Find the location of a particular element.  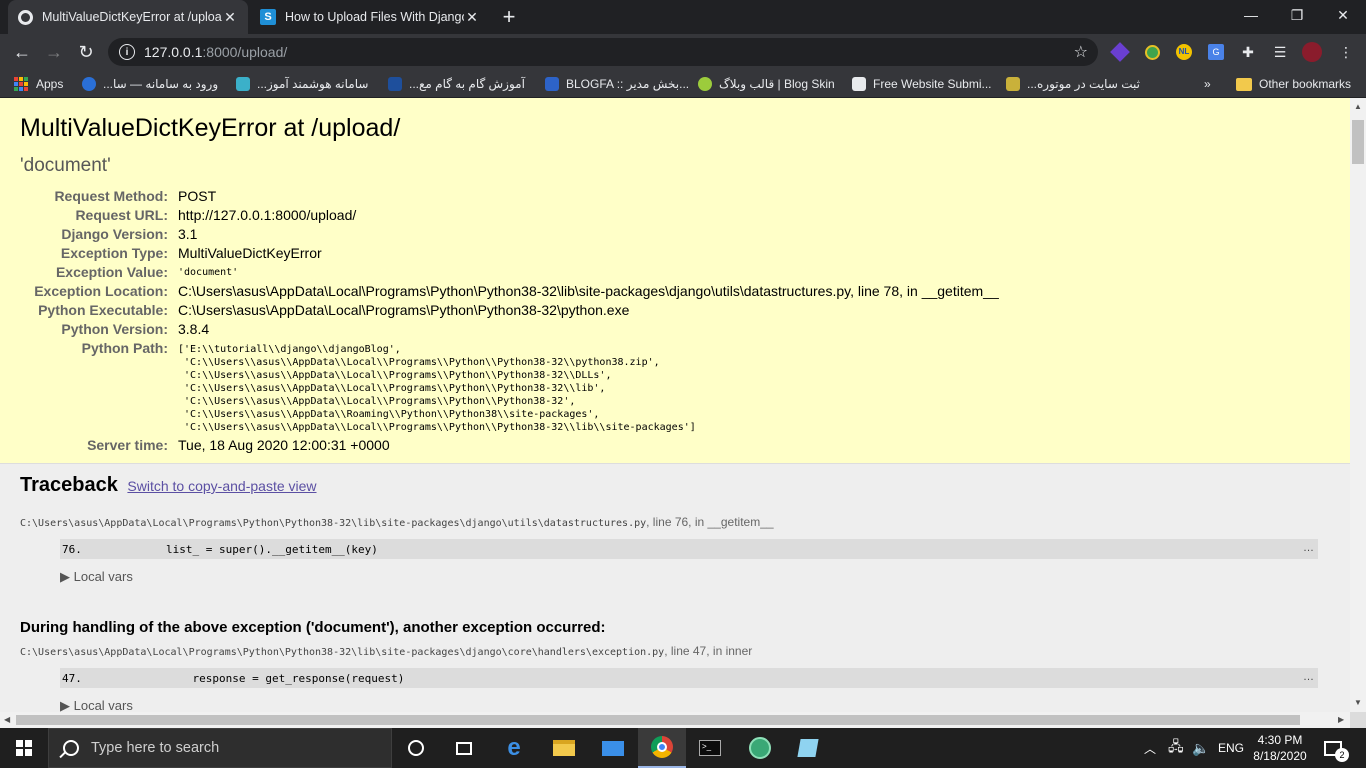

input-language: ENG is located at coordinates (1231, 748).